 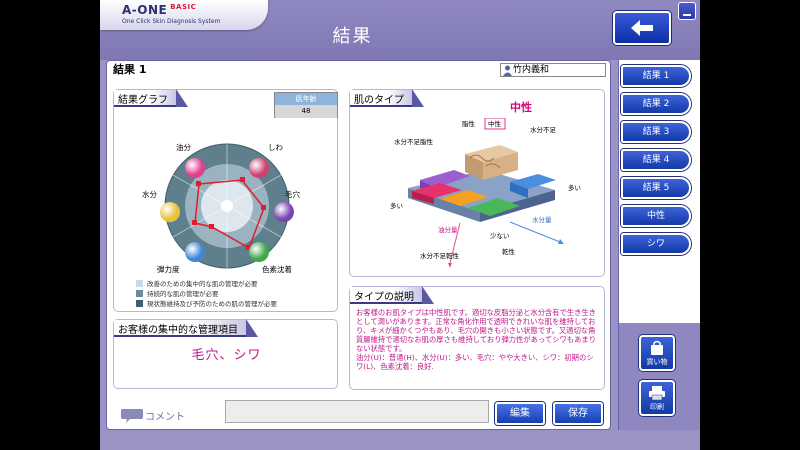 I want to click on skin-age-header: 肌年齢, so click(x=306, y=99).